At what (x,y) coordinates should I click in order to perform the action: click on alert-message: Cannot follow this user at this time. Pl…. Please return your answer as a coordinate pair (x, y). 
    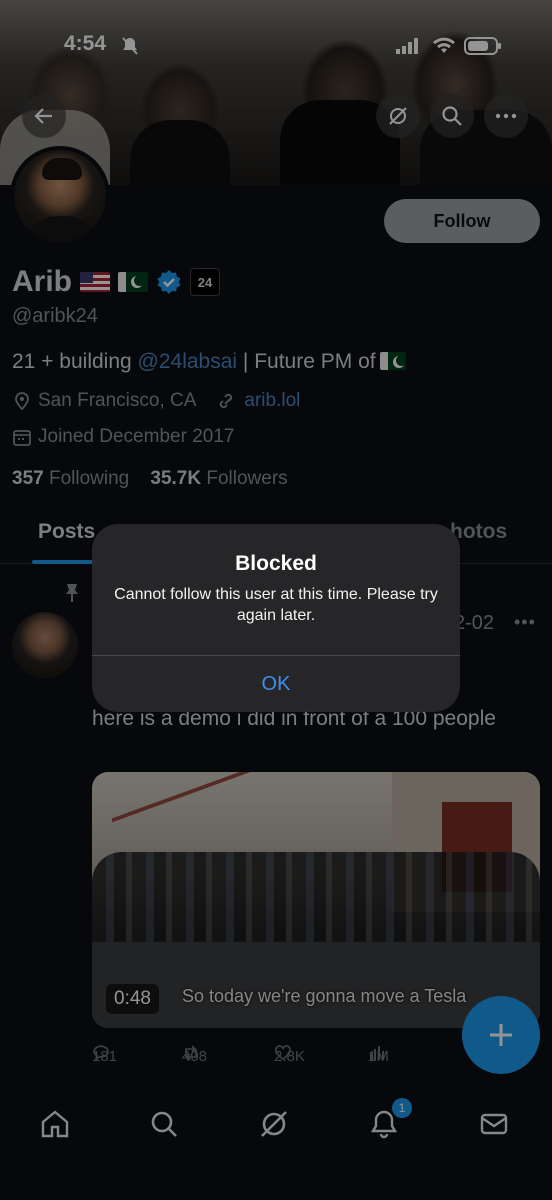
    Looking at the image, I should click on (276, 605).